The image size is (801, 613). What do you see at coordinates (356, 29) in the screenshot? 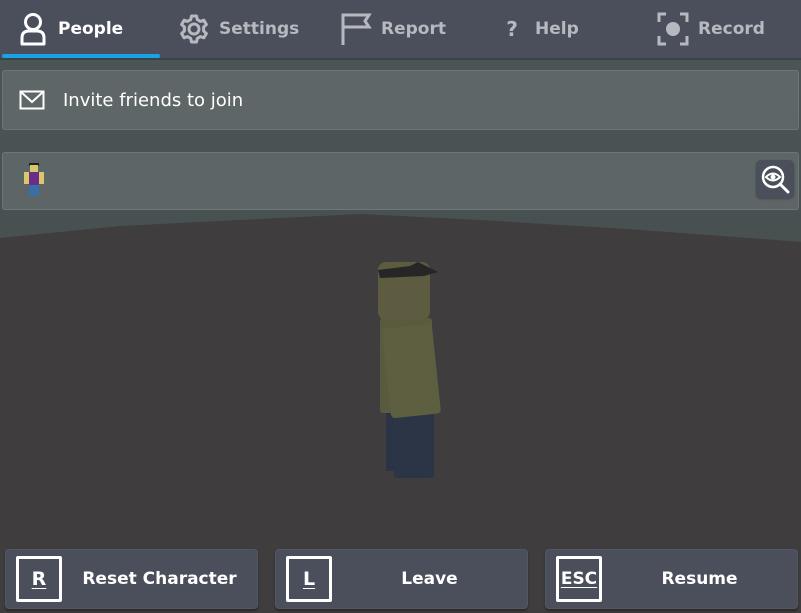
I see `flag-icon` at bounding box center [356, 29].